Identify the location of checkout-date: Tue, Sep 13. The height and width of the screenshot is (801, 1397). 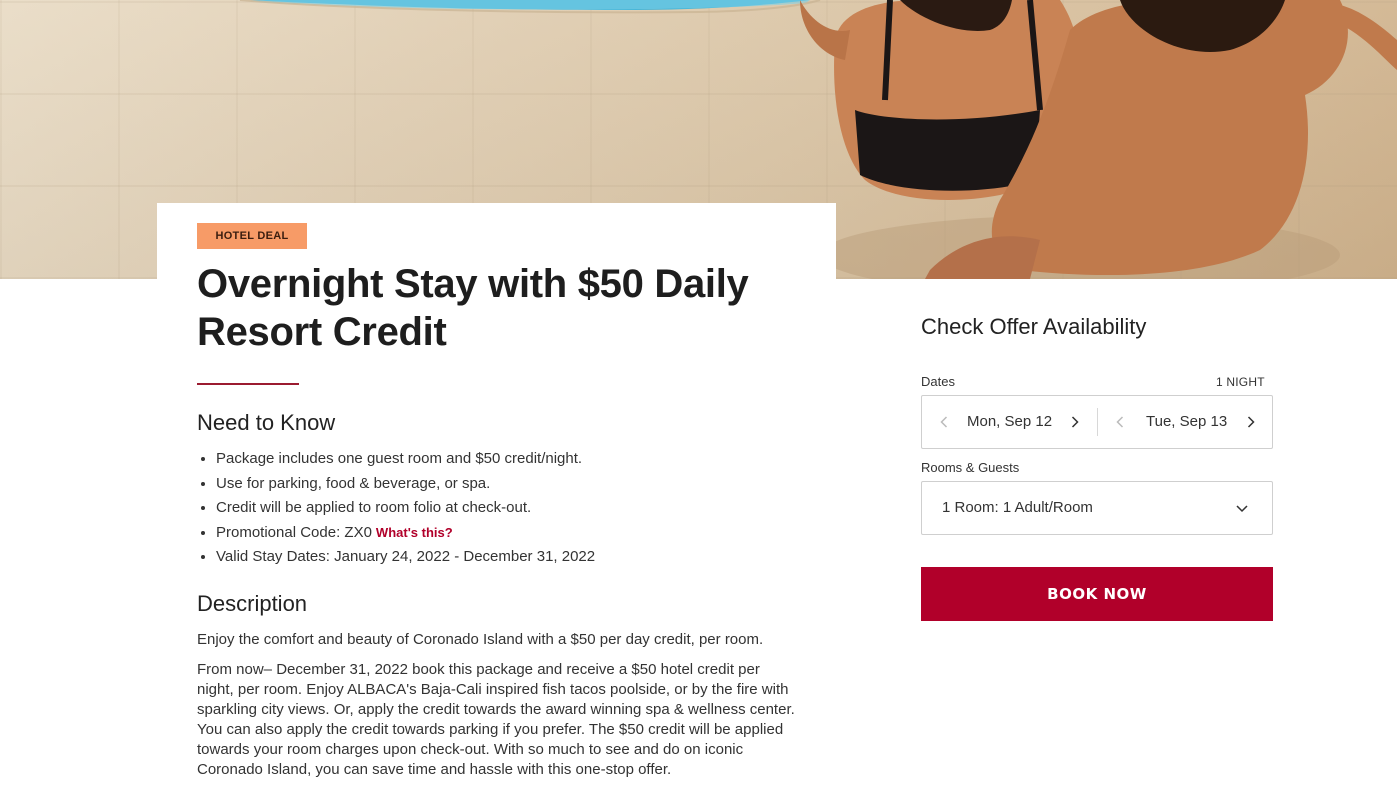
(1186, 421).